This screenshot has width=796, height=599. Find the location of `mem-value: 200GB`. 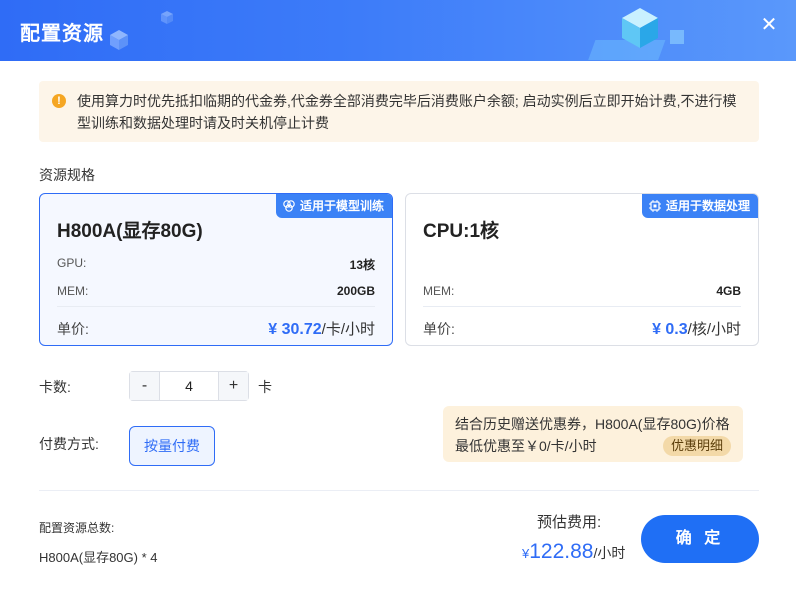

mem-value: 200GB is located at coordinates (355, 291).